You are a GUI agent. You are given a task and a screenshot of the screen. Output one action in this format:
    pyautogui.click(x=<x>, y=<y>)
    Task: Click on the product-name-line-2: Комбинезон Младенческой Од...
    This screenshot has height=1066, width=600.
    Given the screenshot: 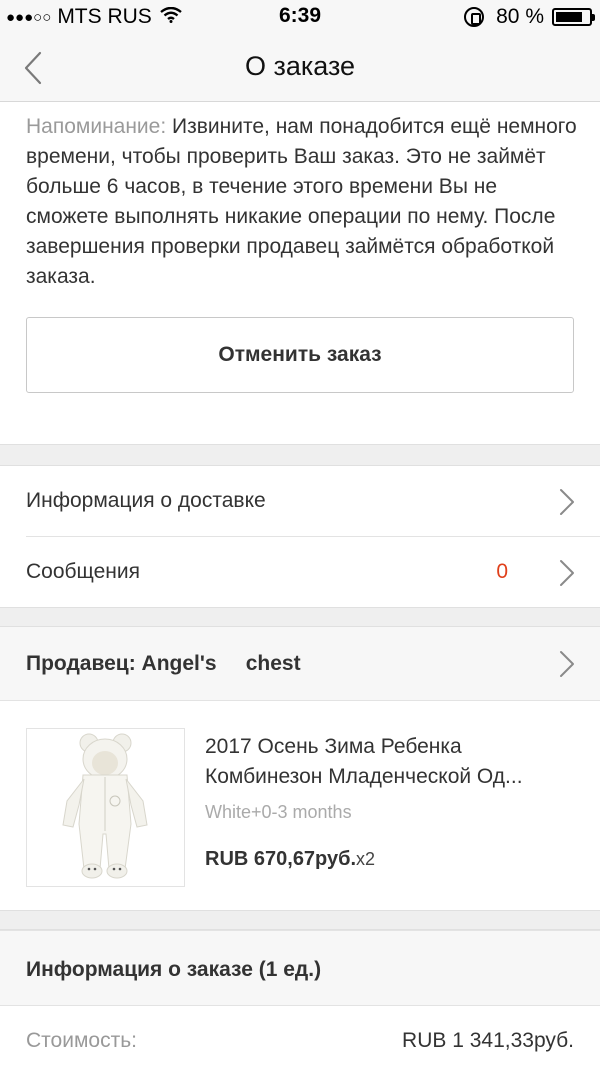 What is the action you would take?
    pyautogui.click(x=364, y=776)
    